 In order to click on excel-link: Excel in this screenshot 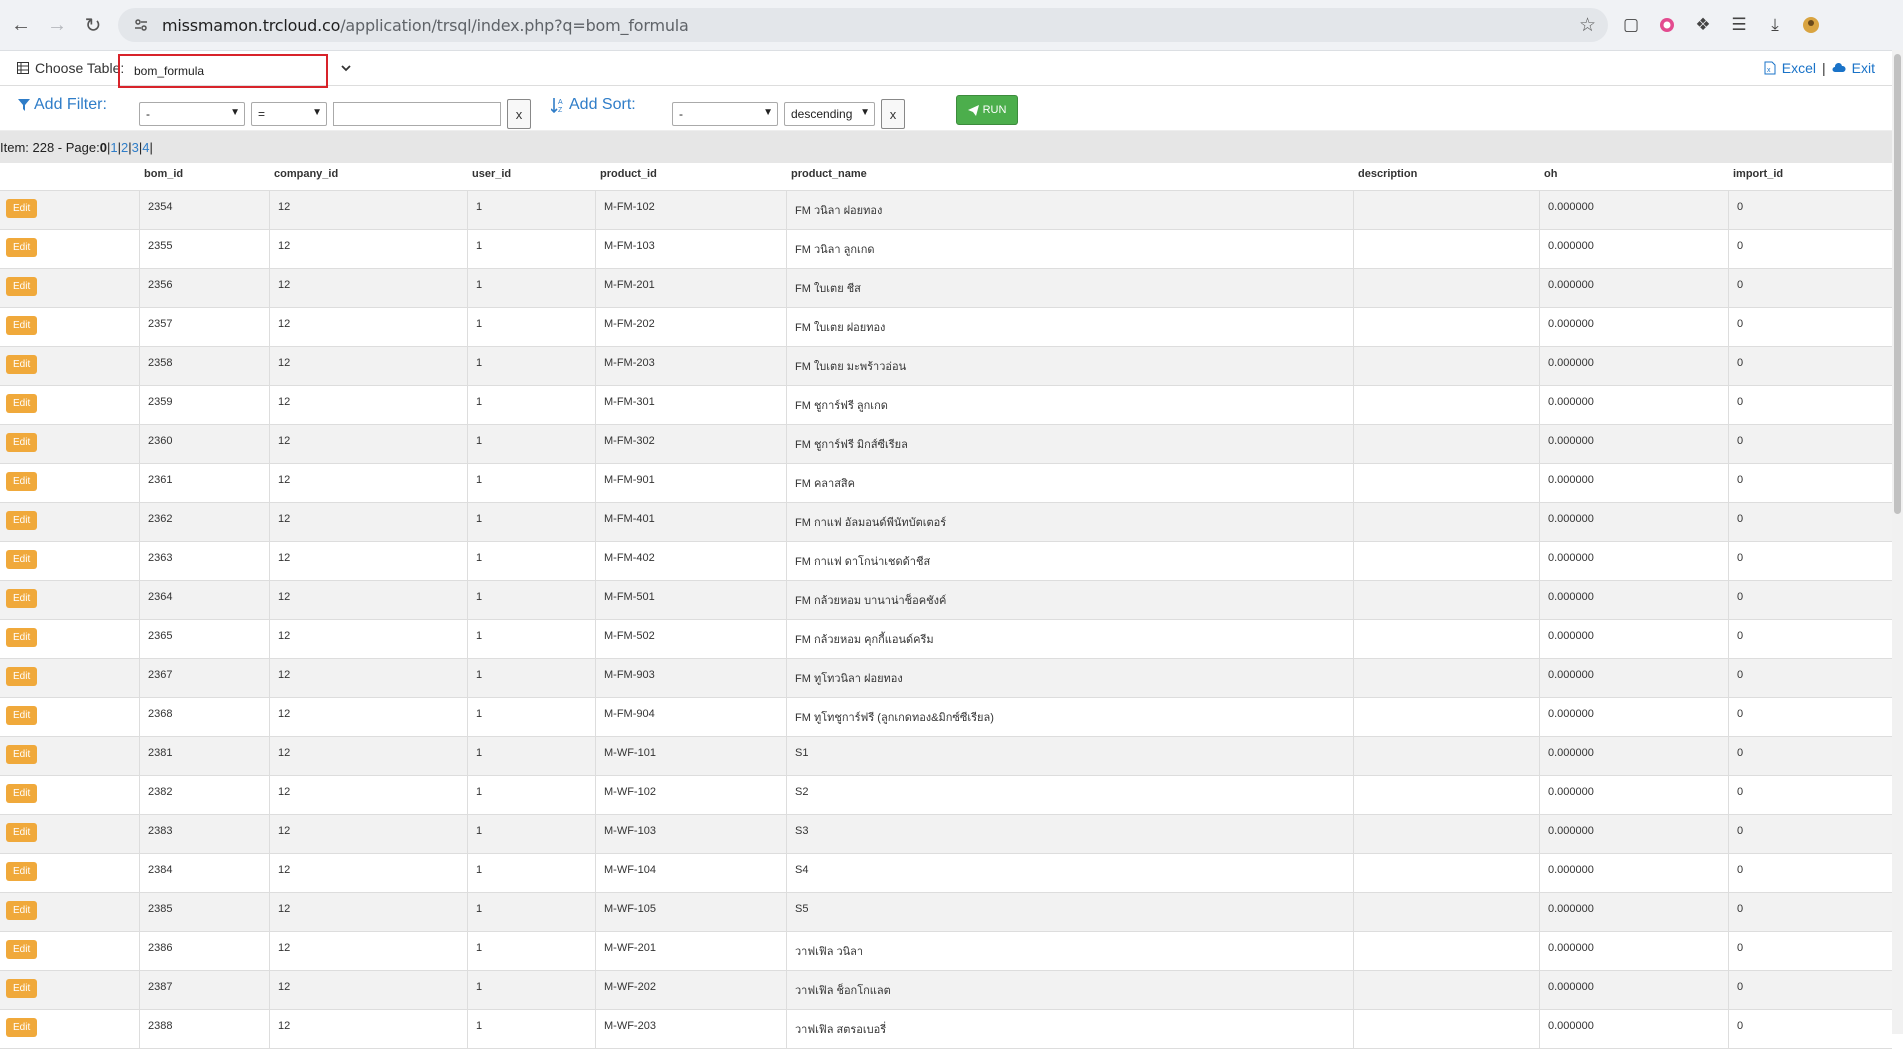, I will do `click(1799, 68)`.